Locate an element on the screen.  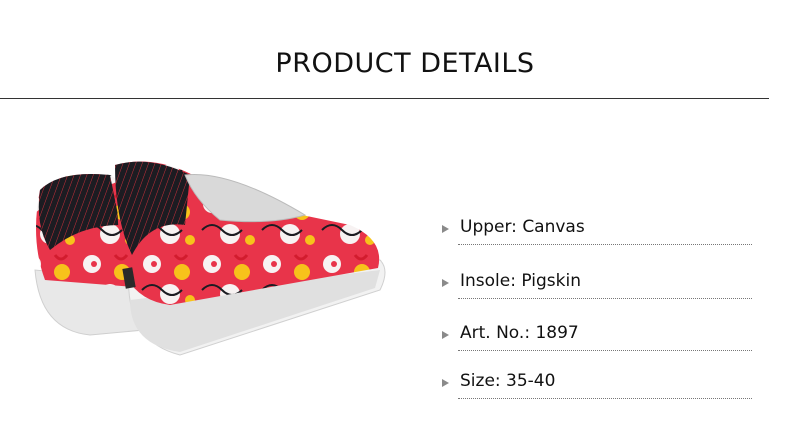
spec-label: Size: is located at coordinates (480, 381).